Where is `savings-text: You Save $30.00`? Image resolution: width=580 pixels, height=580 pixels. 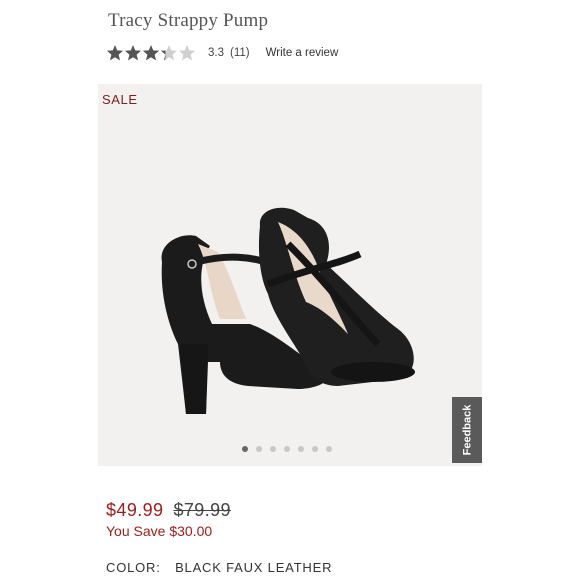 savings-text: You Save $30.00 is located at coordinates (159, 531).